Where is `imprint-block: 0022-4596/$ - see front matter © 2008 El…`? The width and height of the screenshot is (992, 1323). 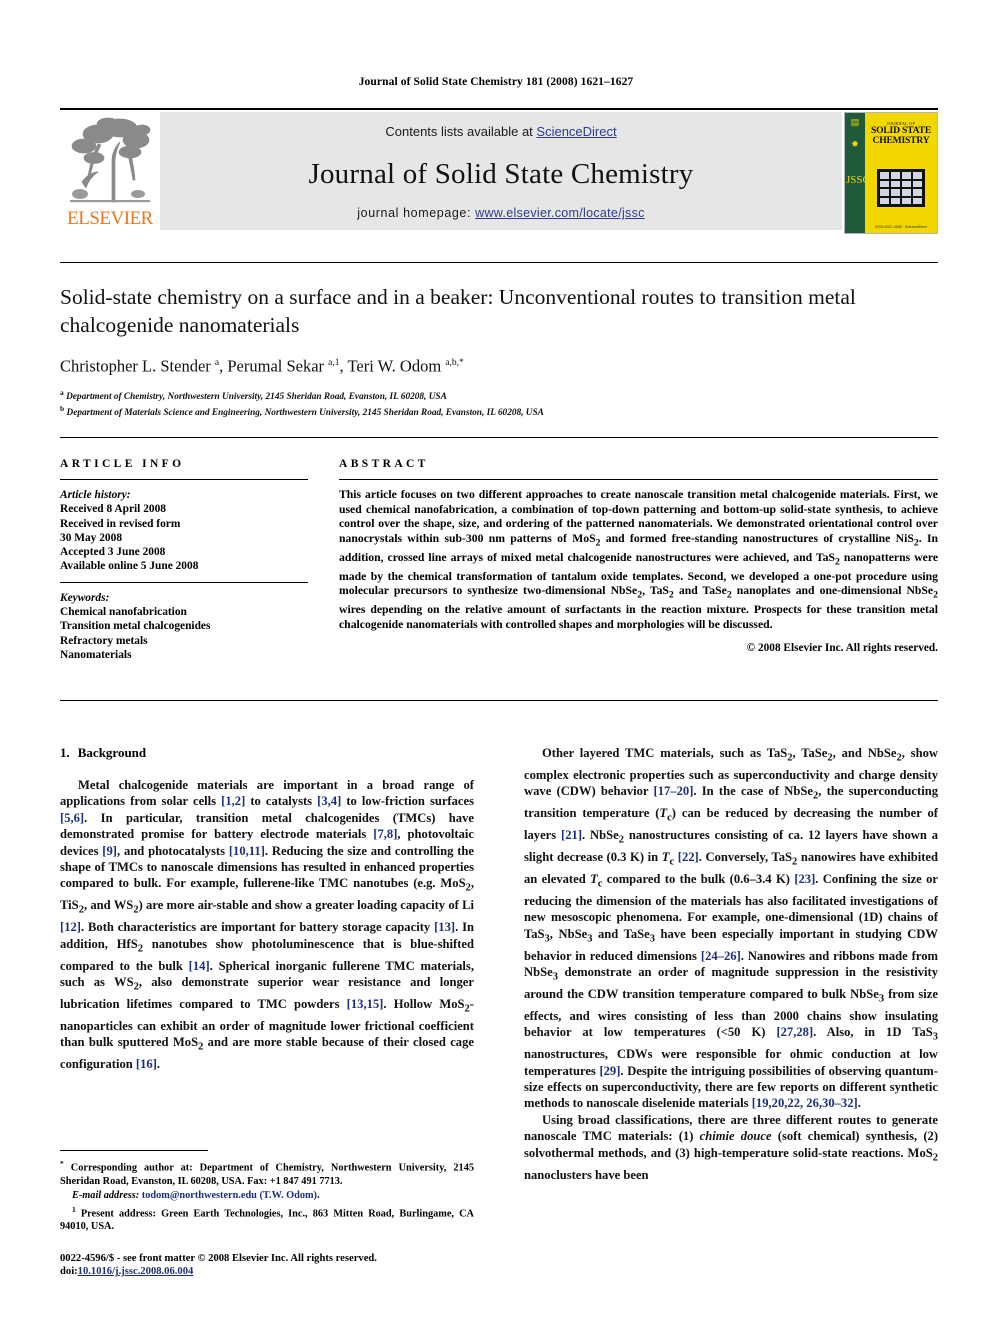 imprint-block: 0022-4596/$ - see front matter © 2008 El… is located at coordinates (290, 1265).